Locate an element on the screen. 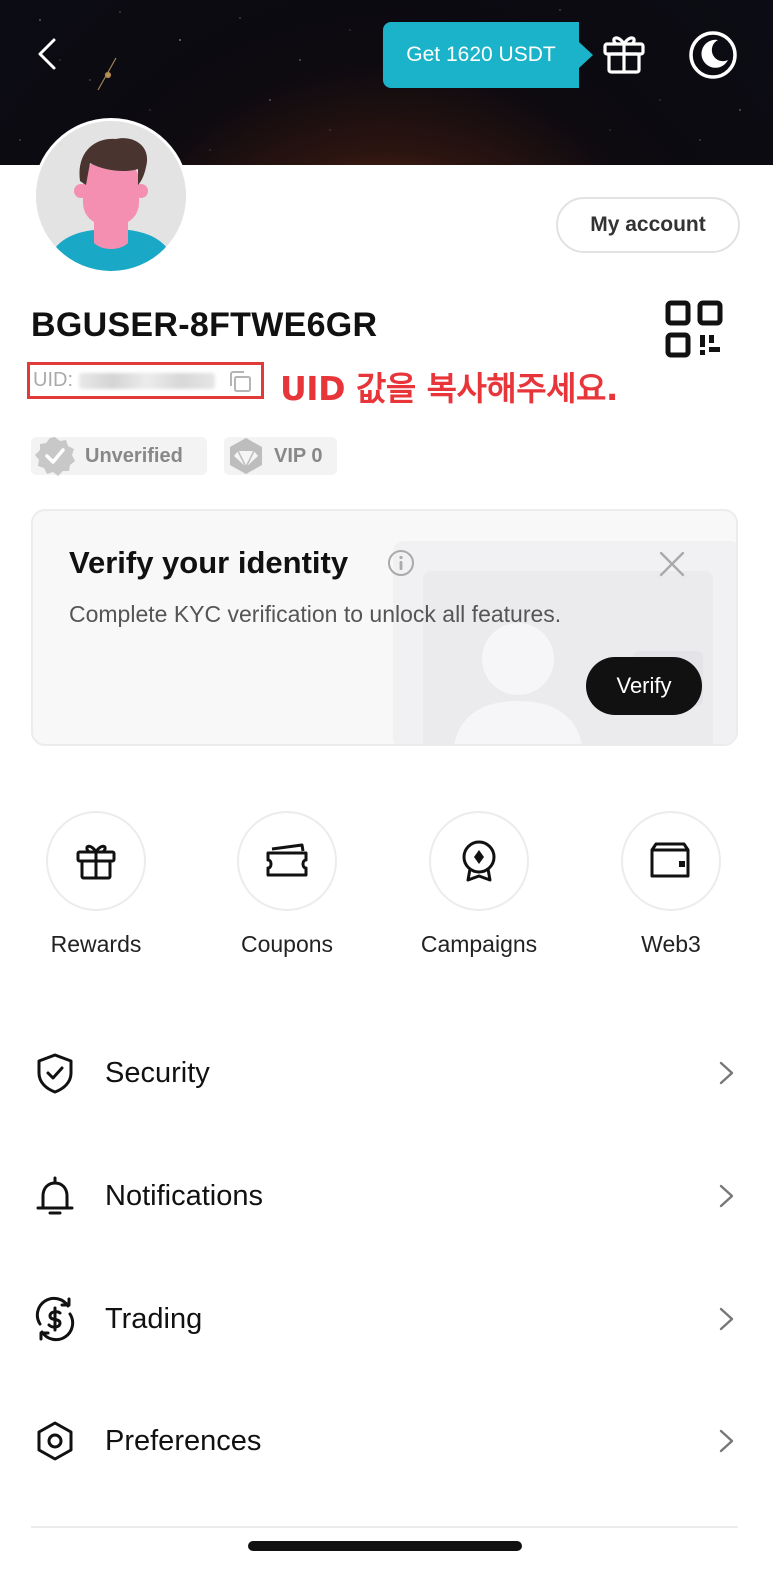  bell-icon is located at coordinates (55, 1195).